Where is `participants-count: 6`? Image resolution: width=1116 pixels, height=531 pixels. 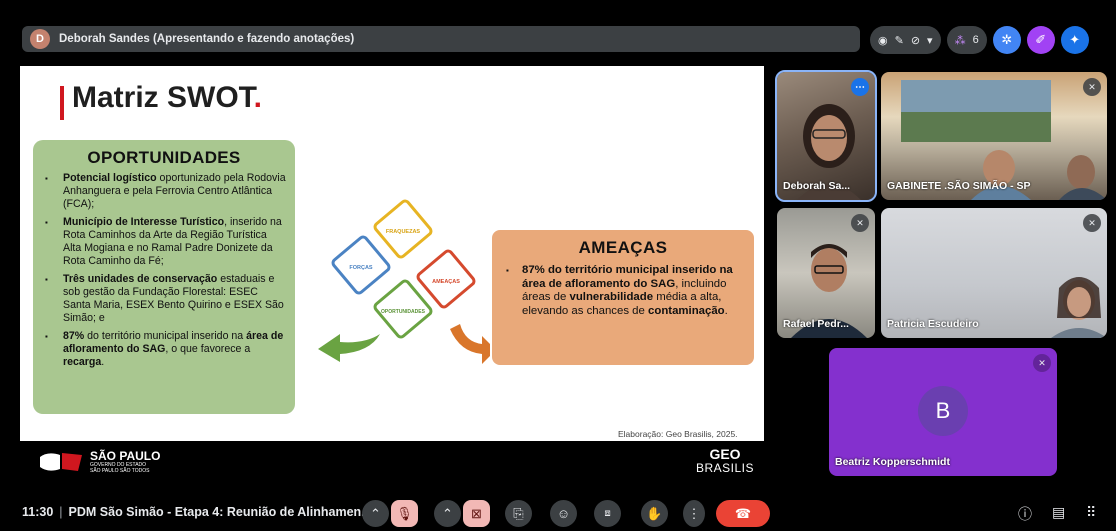 participants-count: 6 is located at coordinates (975, 40).